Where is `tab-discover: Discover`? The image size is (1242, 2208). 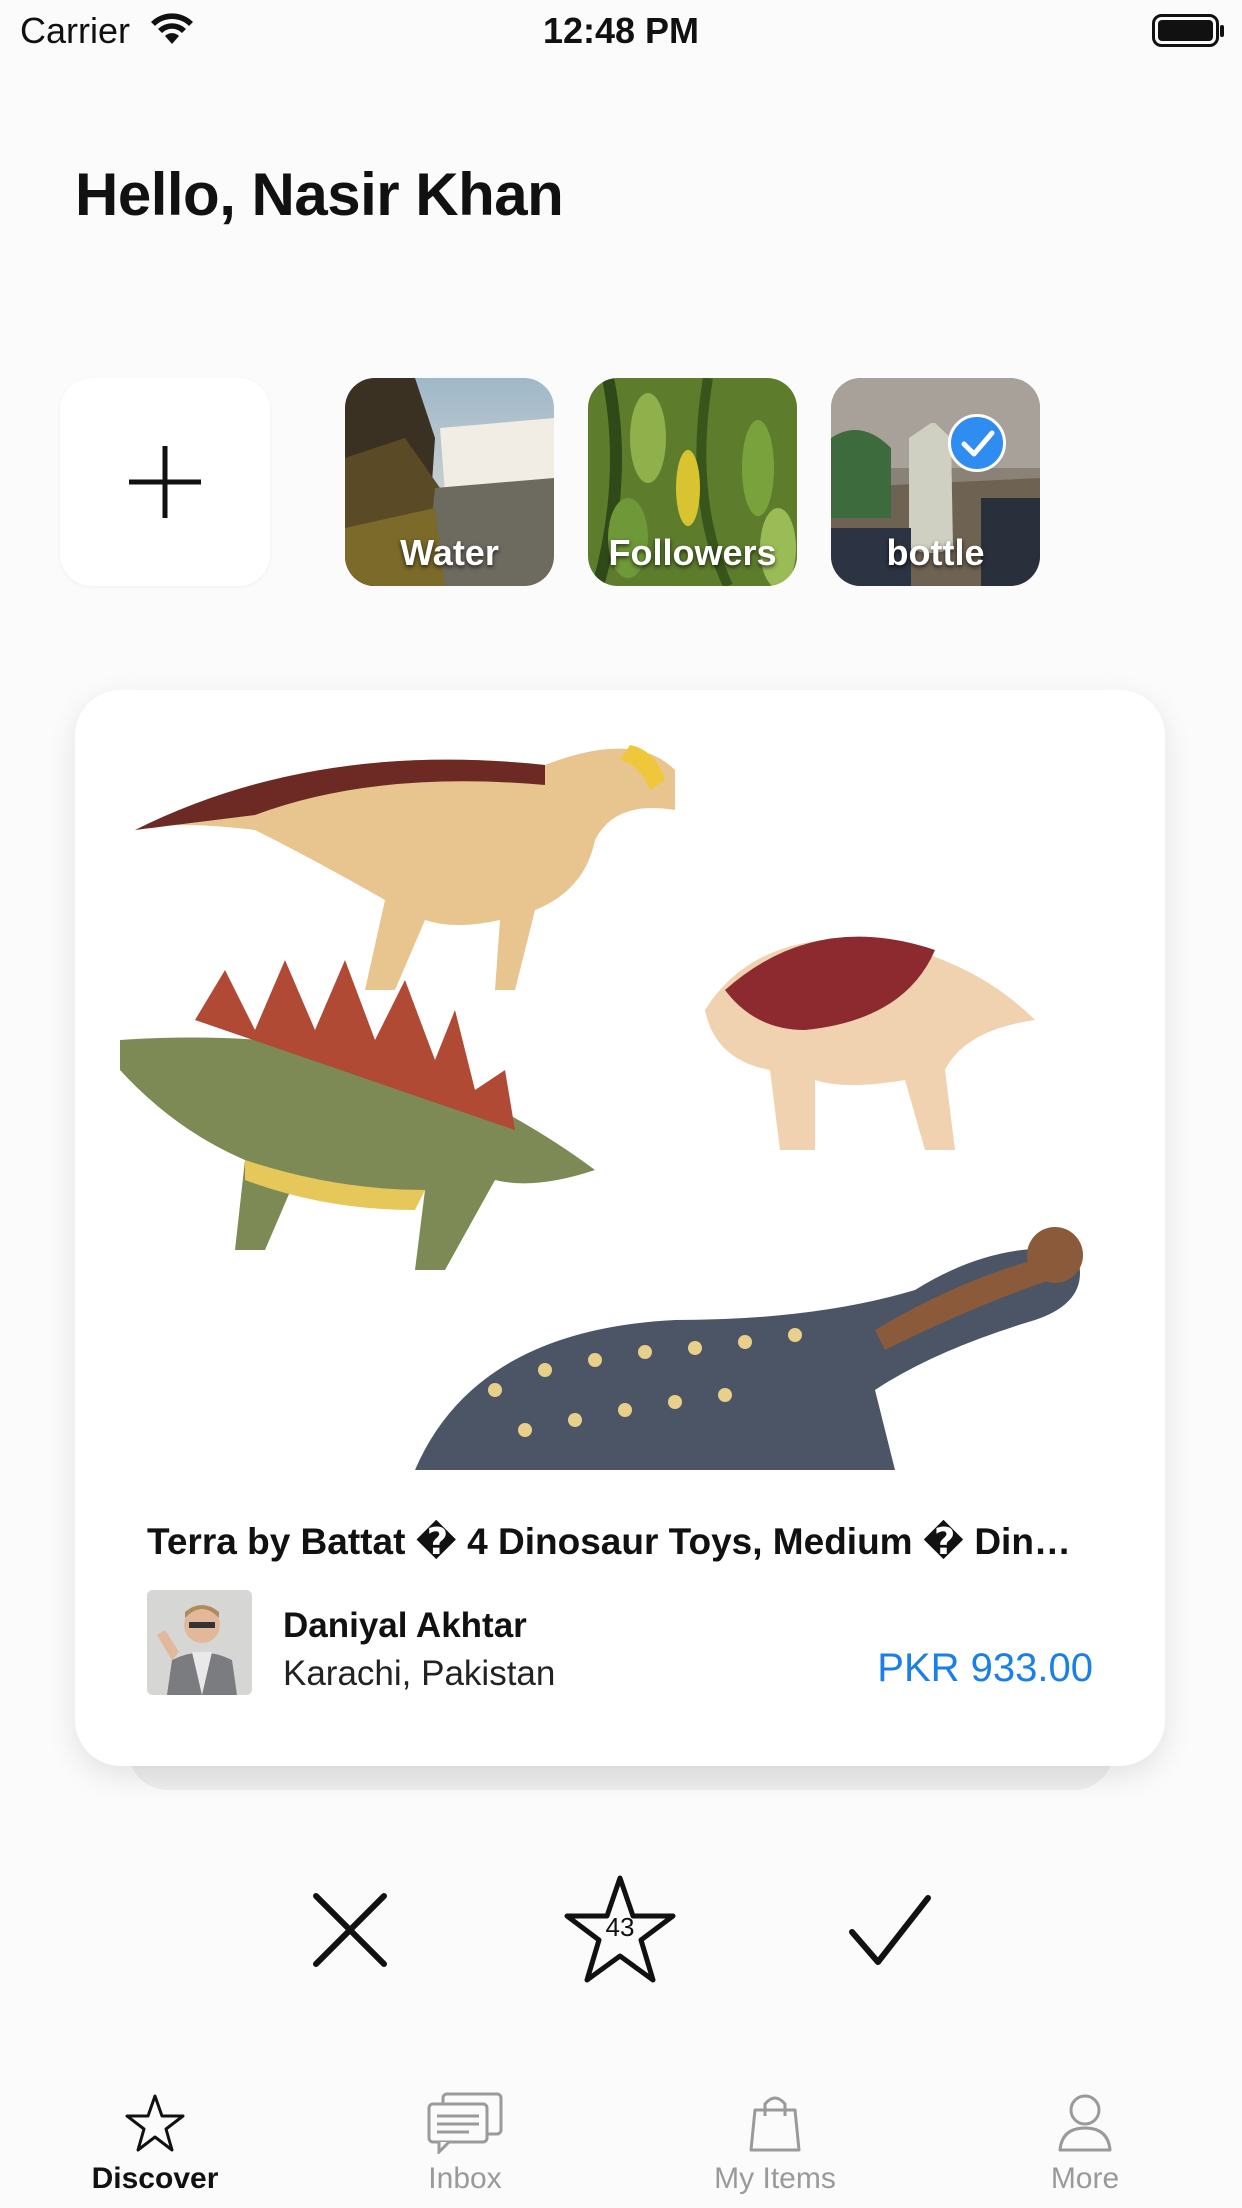 tab-discover: Discover is located at coordinates (155, 2134).